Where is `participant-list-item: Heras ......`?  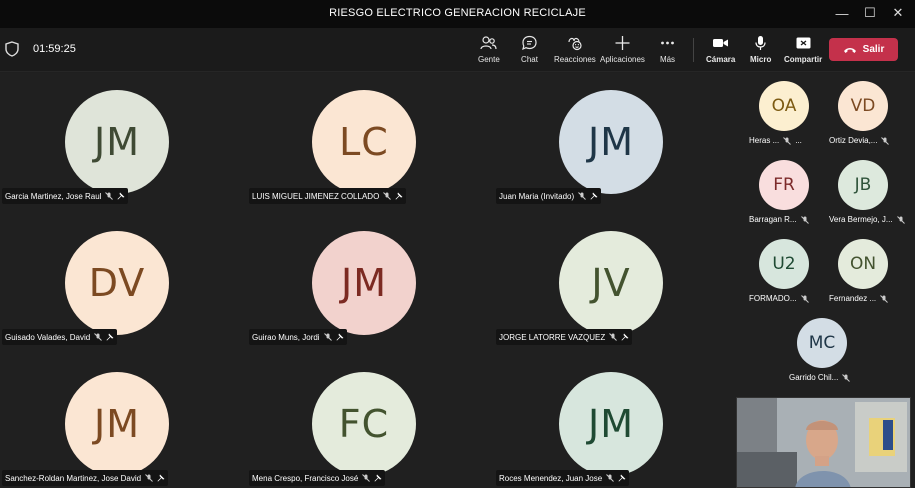
participant-list-item: Heras ...... is located at coordinates (775, 140).